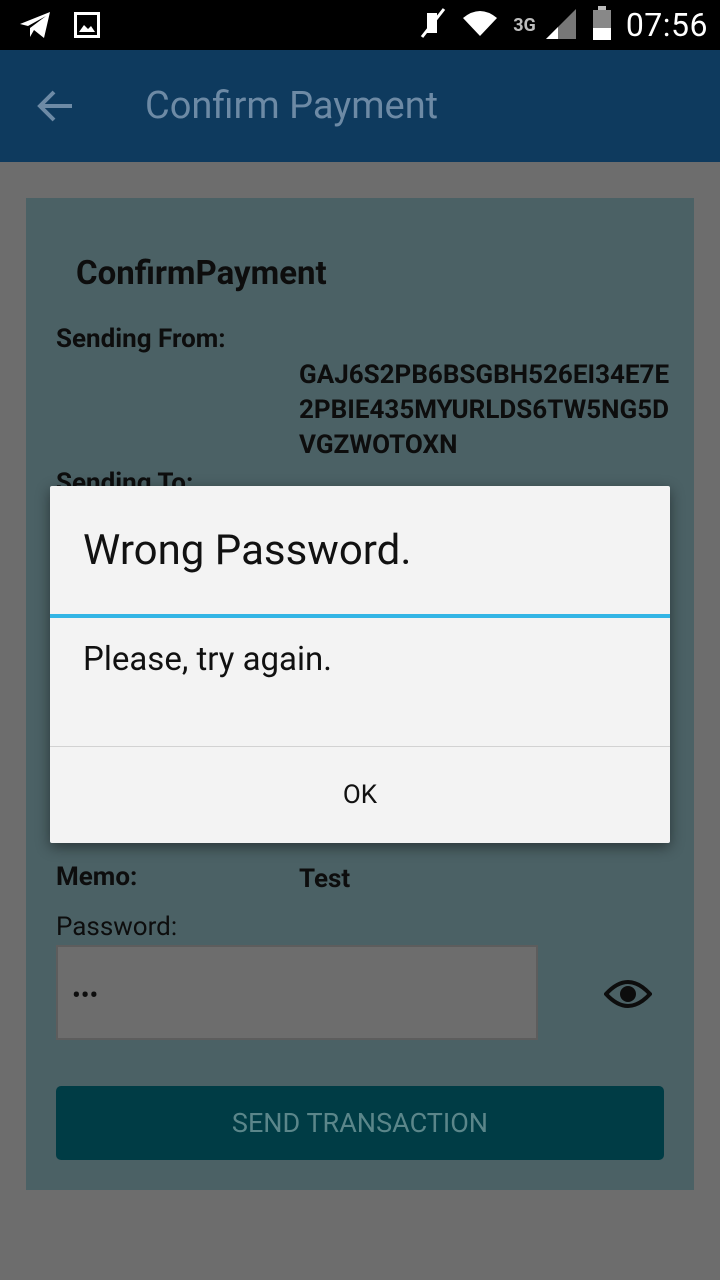 This screenshot has height=1280, width=720. What do you see at coordinates (360, 795) in the screenshot?
I see `ok-button: OK` at bounding box center [360, 795].